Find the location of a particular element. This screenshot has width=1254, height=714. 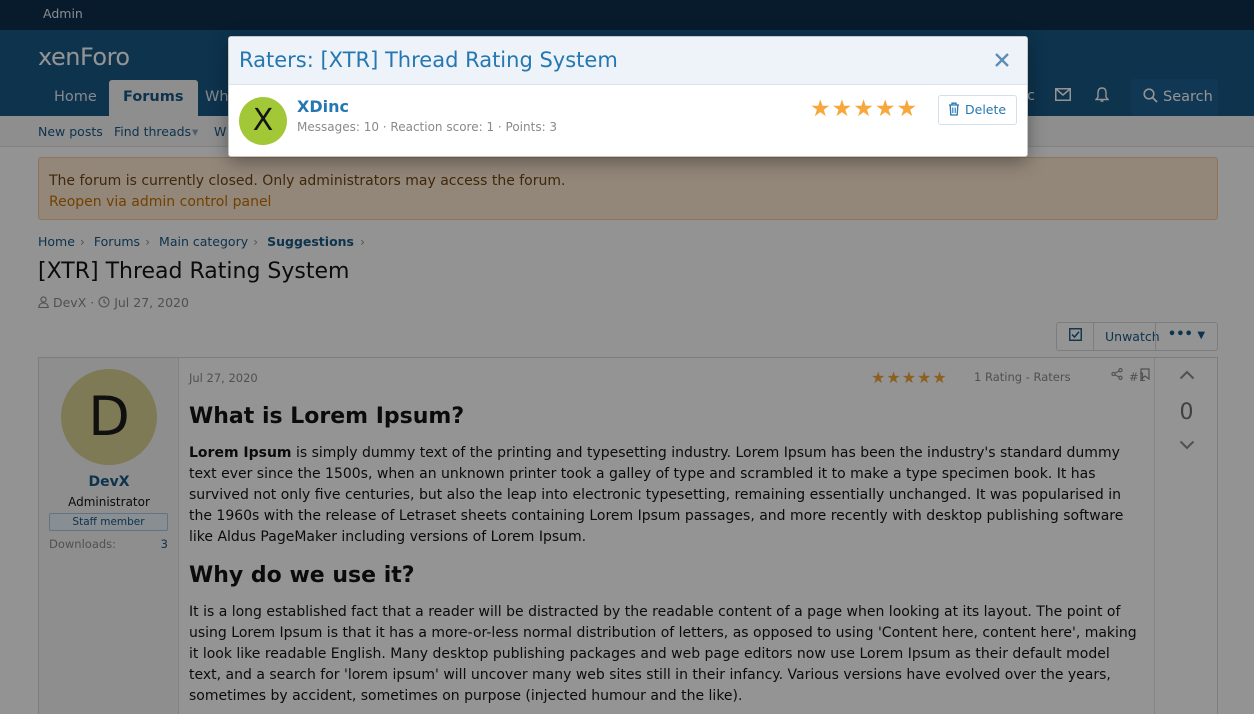

avatar: X is located at coordinates (263, 121).